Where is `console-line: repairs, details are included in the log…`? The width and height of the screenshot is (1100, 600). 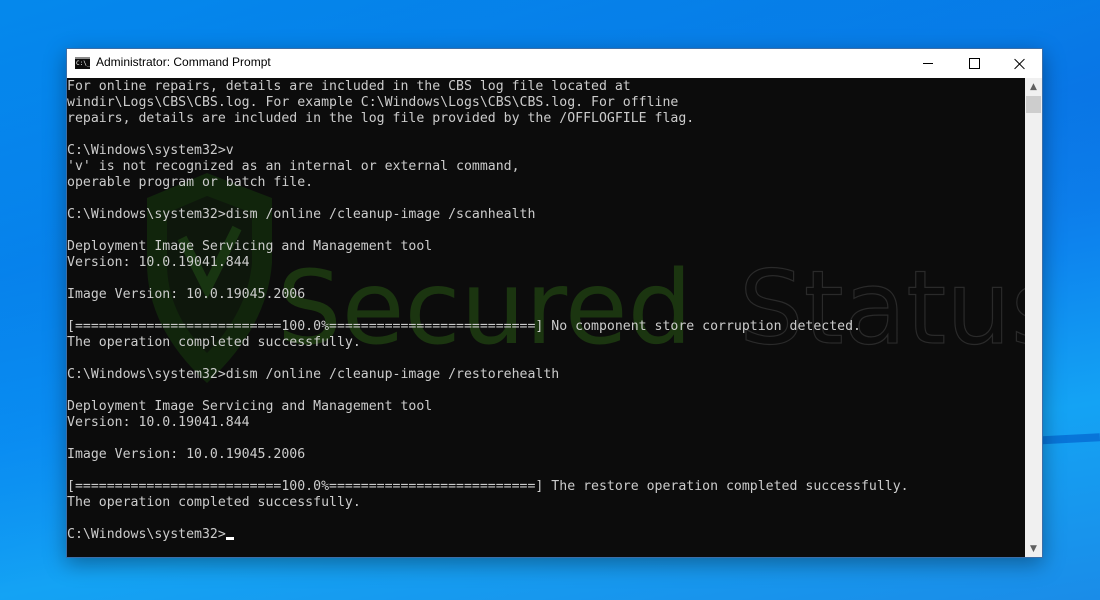 console-line: repairs, details are included in the log… is located at coordinates (381, 118).